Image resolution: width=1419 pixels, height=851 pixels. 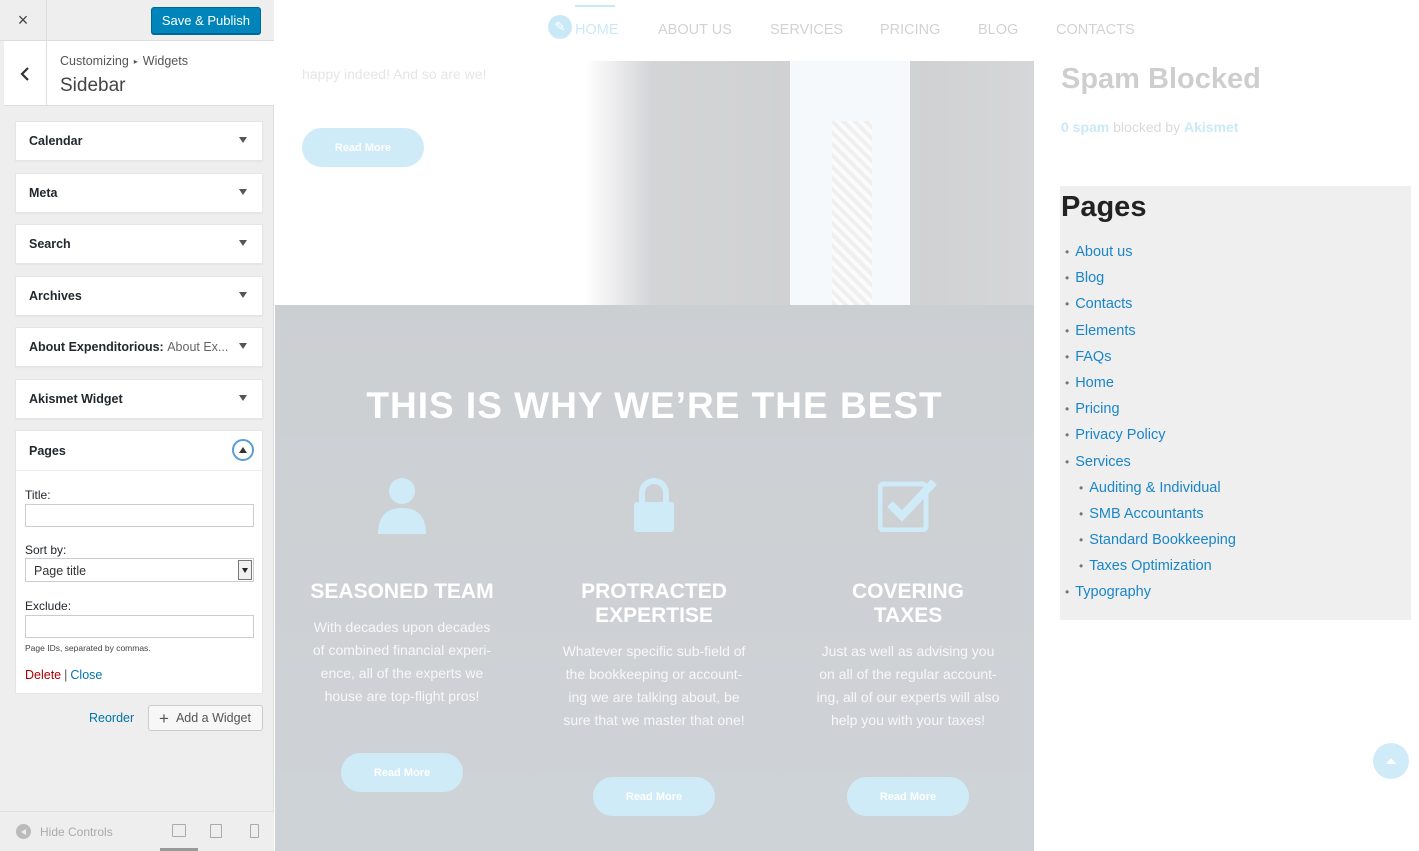 What do you see at coordinates (43, 193) in the screenshot?
I see `widget-title: Meta` at bounding box center [43, 193].